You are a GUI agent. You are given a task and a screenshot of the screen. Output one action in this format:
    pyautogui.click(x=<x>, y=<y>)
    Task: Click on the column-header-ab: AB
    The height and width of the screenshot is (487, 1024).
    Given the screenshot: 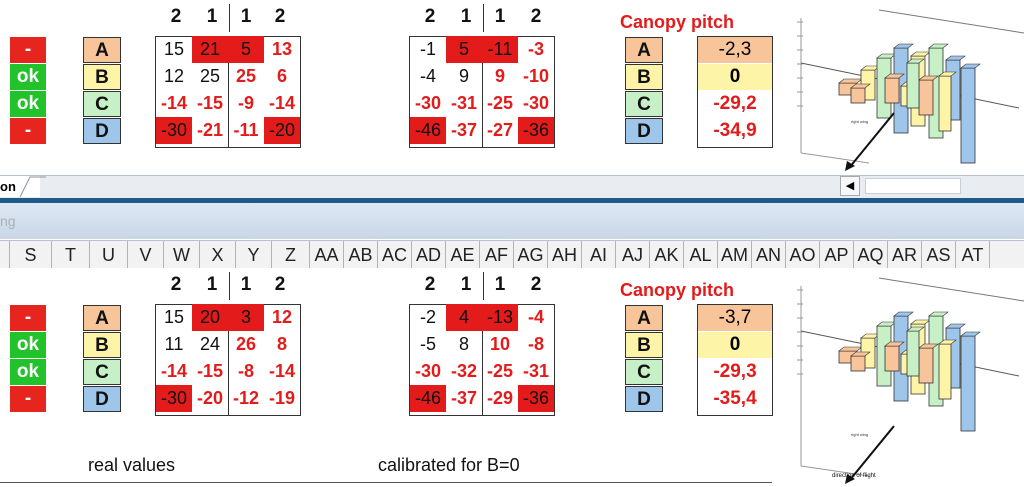 What is the action you would take?
    pyautogui.click(x=361, y=255)
    